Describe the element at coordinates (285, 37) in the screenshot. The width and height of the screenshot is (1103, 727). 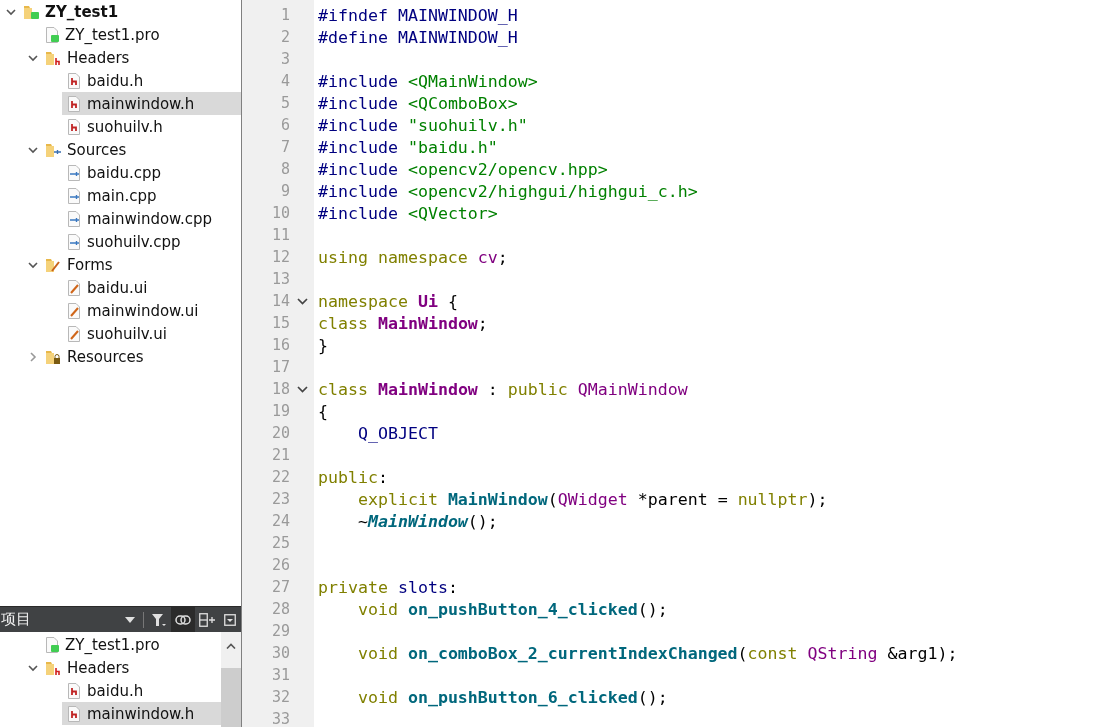
I see `line-number: 2` at that location.